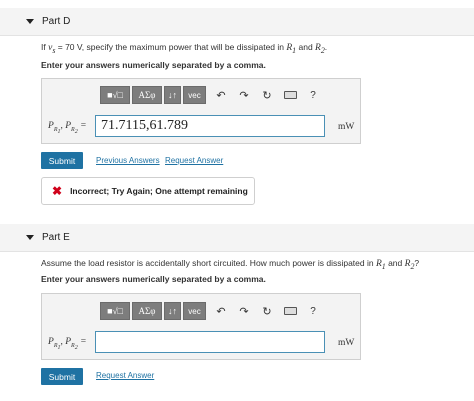 Image resolution: width=474 pixels, height=401 pixels. Describe the element at coordinates (326, 47) in the screenshot. I see `prompt-text: .` at that location.